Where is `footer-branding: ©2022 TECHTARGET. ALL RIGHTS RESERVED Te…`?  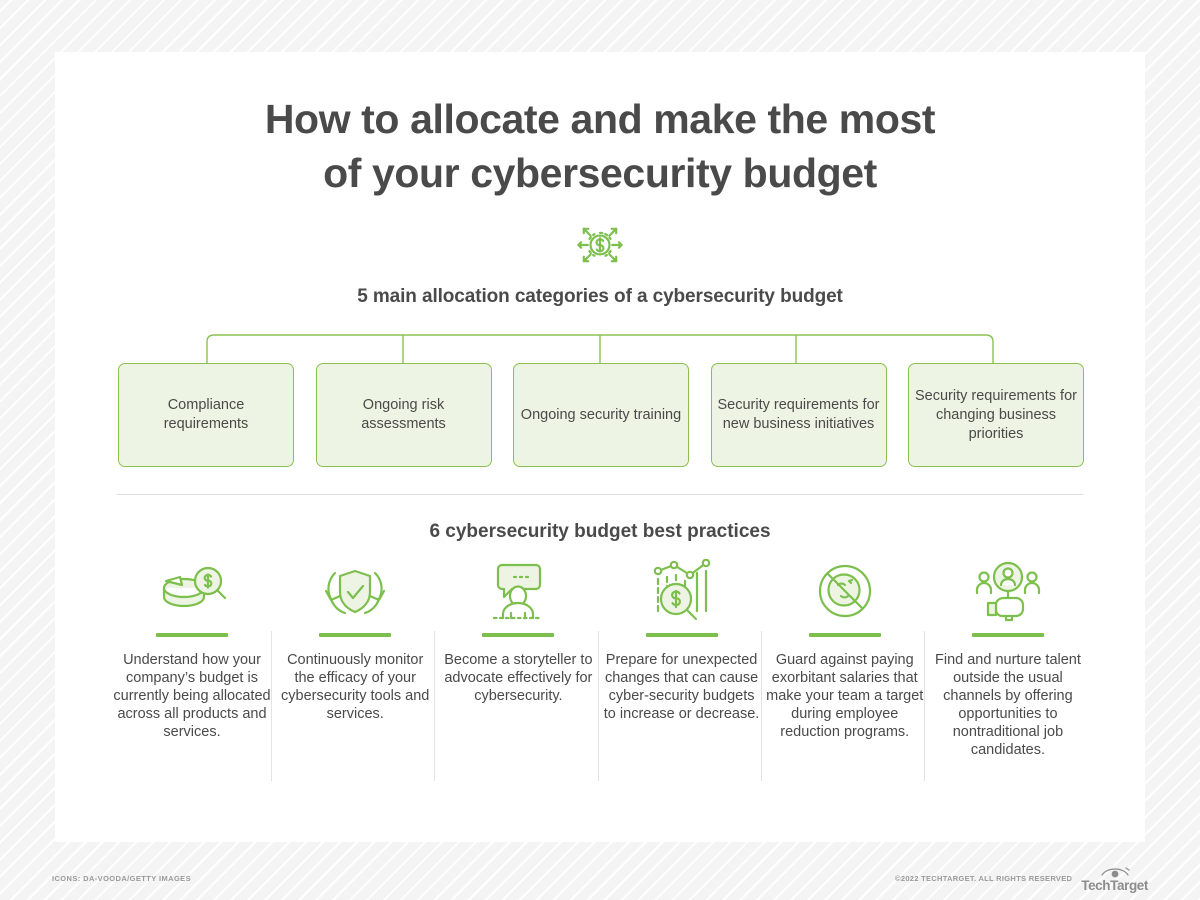
footer-branding: ©2022 TECHTARGET. ALL RIGHTS RESERVED Te… is located at coordinates (1021, 879).